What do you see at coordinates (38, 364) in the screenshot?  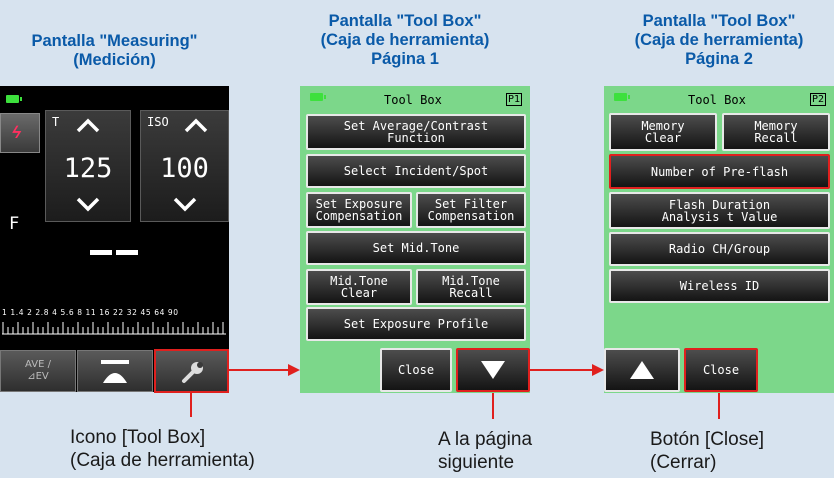 I see `ave-label: AVE /` at bounding box center [38, 364].